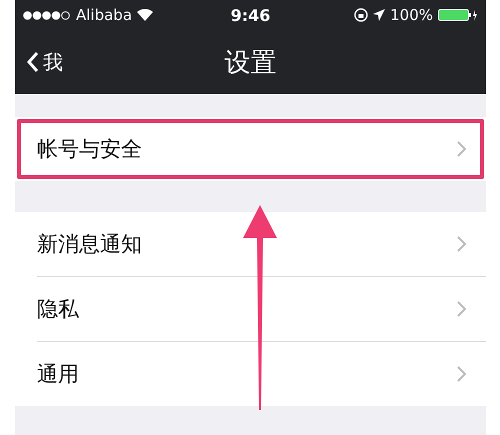 This screenshot has height=435, width=500. I want to click on settings-row: 新消息通知, so click(250, 244).